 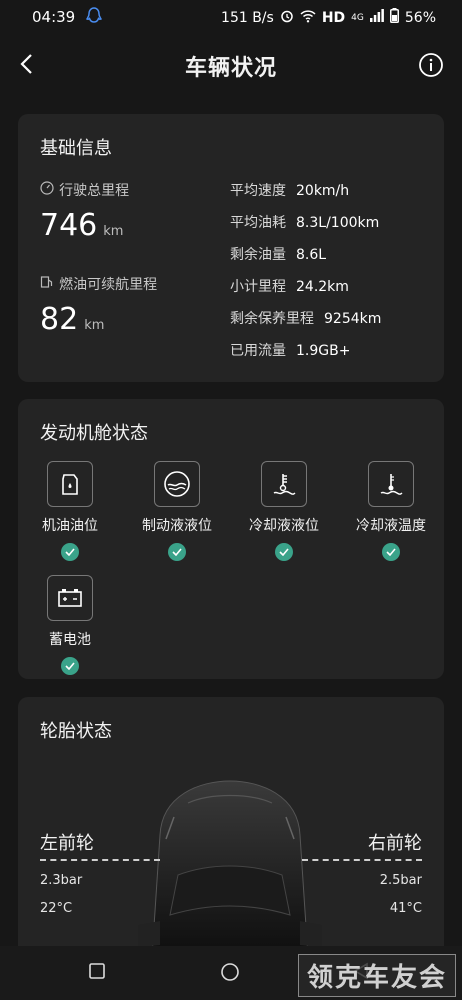 I want to click on front-right-temp: 41°C, so click(x=405, y=908).